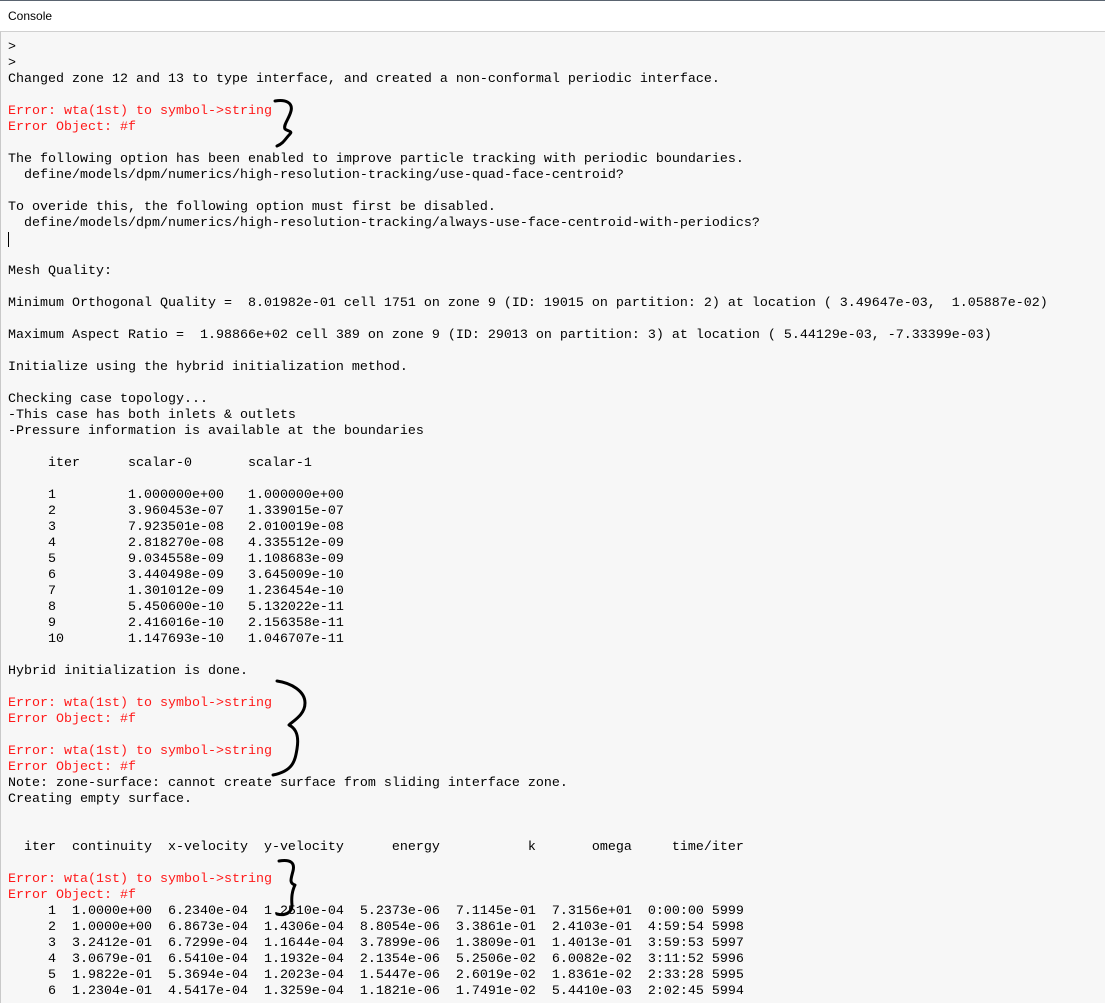 This screenshot has width=1105, height=1003. Describe the element at coordinates (128, 671) in the screenshot. I see `console-line: Hybrid initialization is done.` at that location.